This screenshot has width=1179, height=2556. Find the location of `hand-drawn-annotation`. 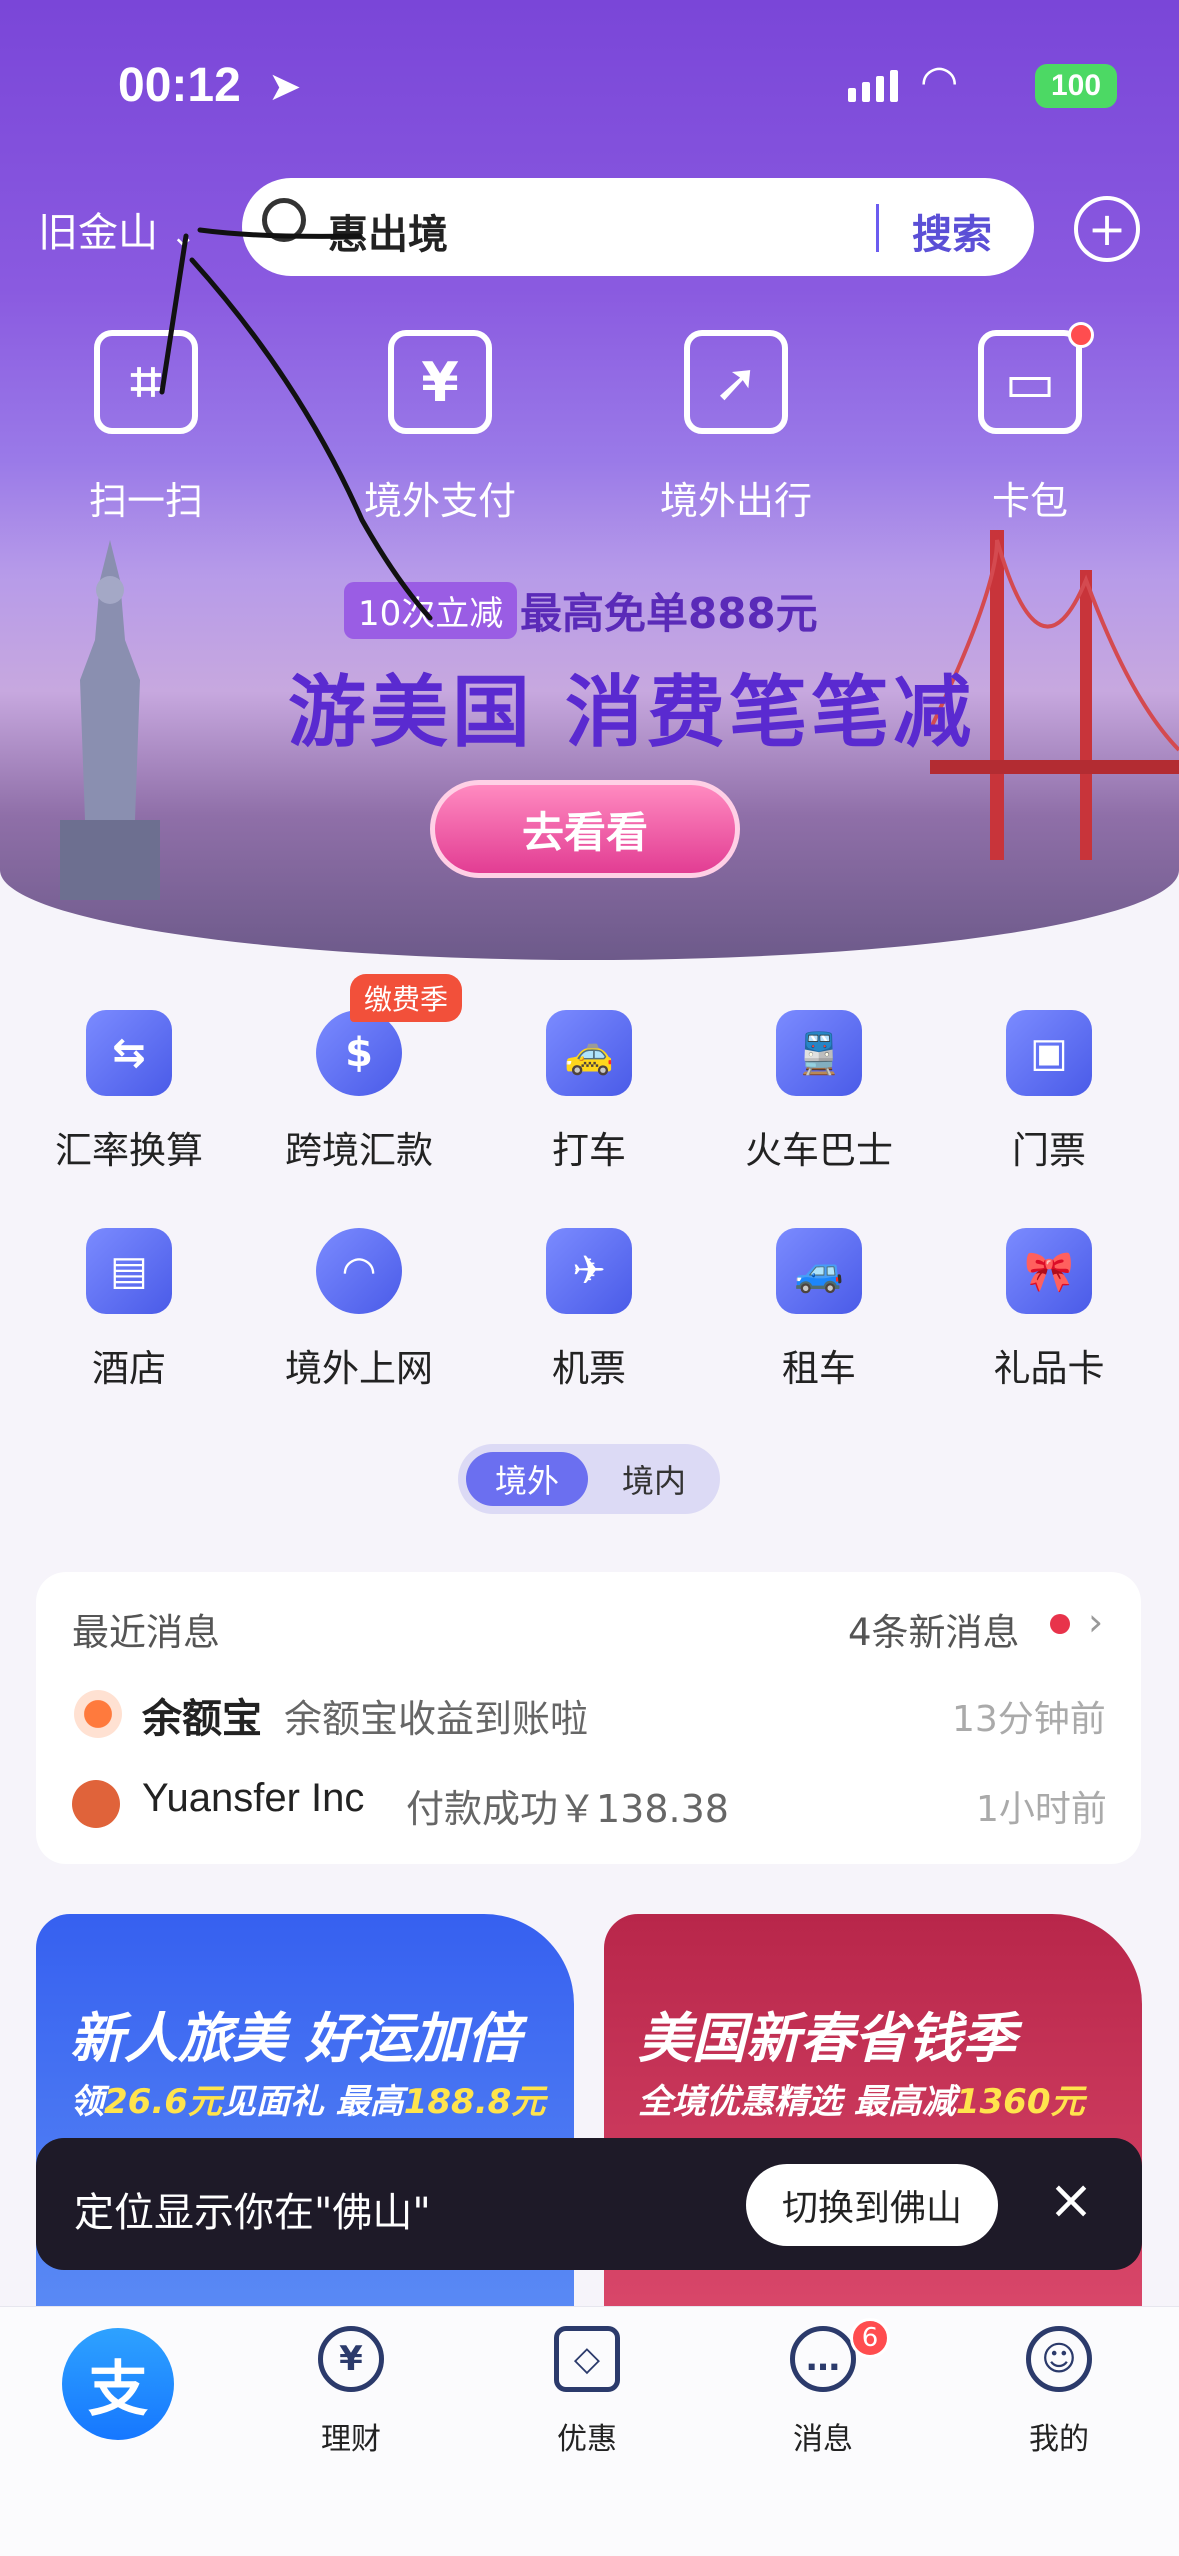

hand-drawn-annotation is located at coordinates (296, 424).